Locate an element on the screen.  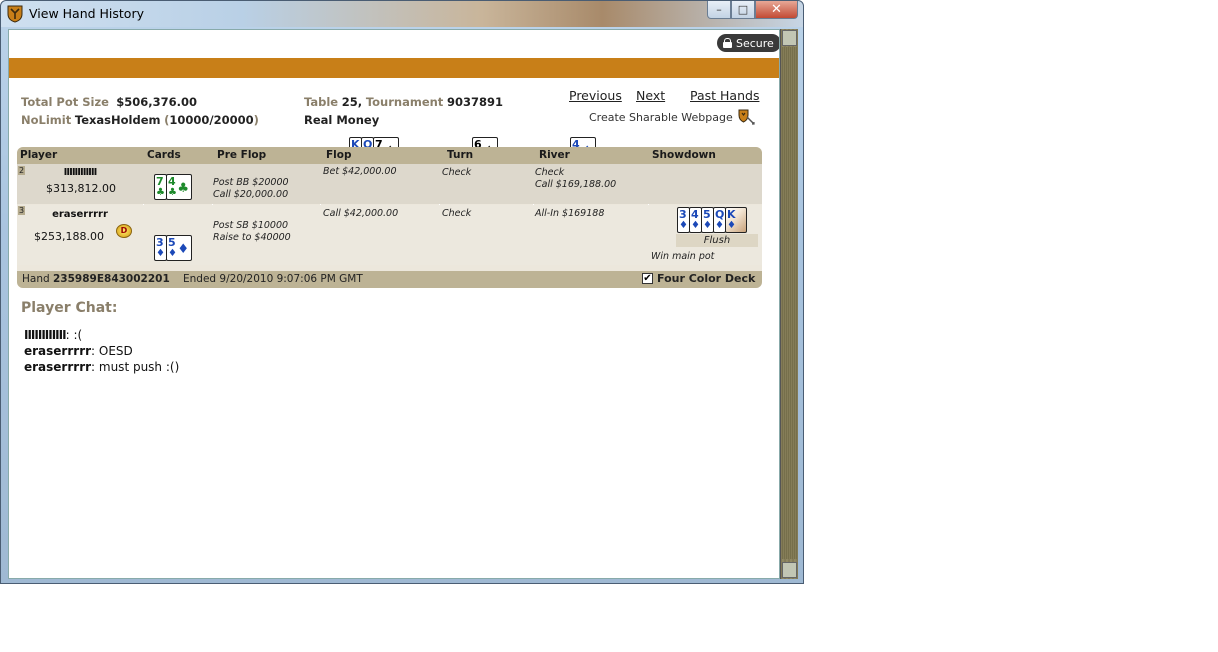
total-pot-value: $506,376.00 is located at coordinates (157, 102).